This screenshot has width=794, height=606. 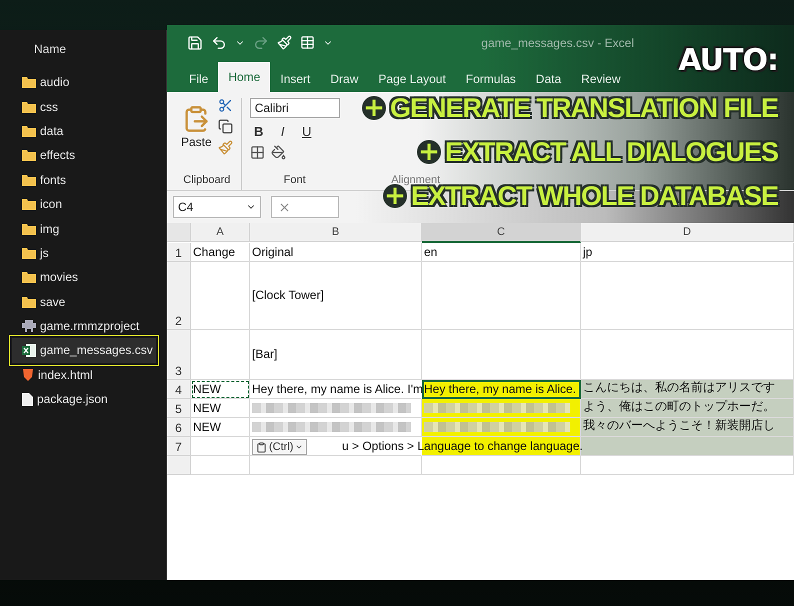 What do you see at coordinates (284, 42) in the screenshot?
I see `brush-icon` at bounding box center [284, 42].